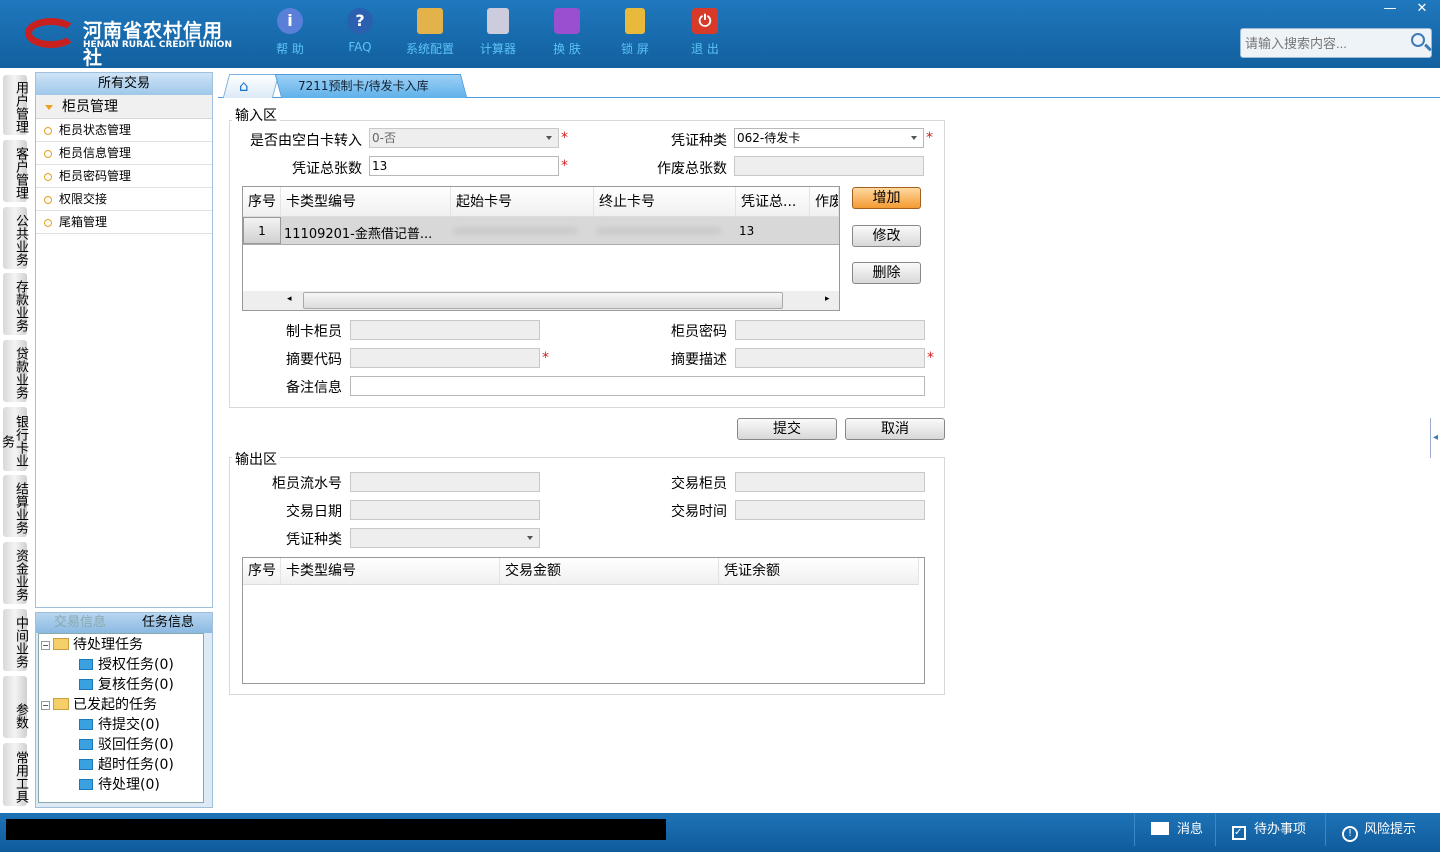 The width and height of the screenshot is (1440, 852). I want to click on remark-label: 备注信息, so click(314, 388).